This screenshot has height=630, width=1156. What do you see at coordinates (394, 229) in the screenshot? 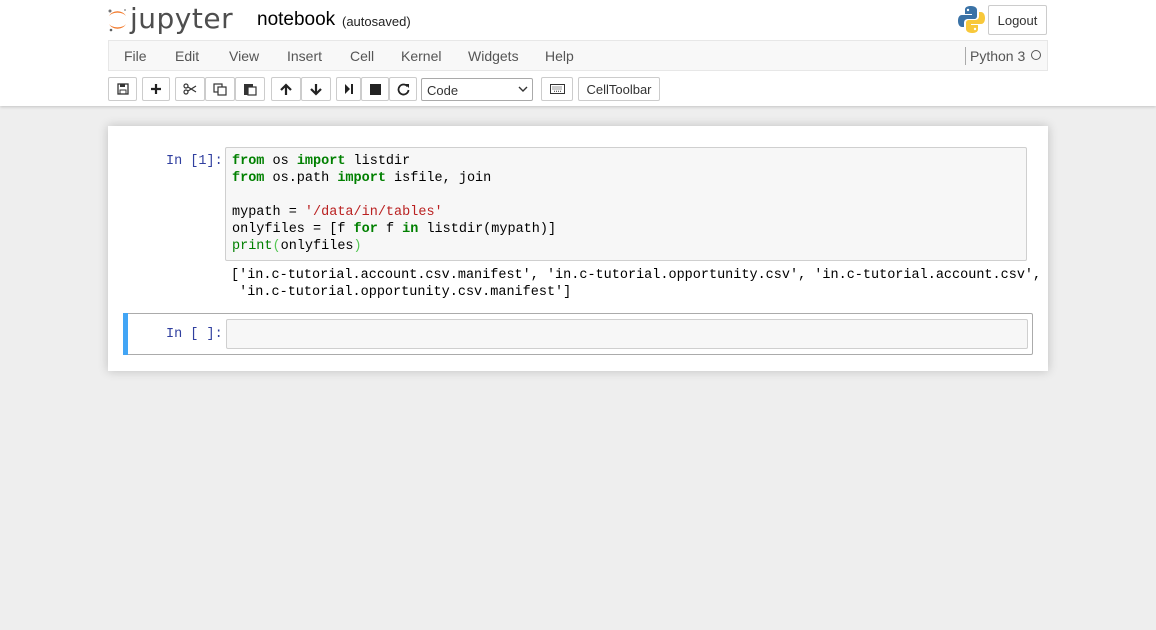
I see `code-line: onlyfiles = [f for f in listdir(mypath)]` at bounding box center [394, 229].